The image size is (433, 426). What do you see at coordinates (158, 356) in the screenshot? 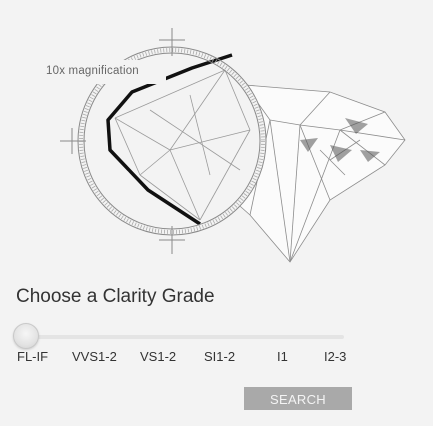
I see `grade-label-vs1-2: VS1-2` at bounding box center [158, 356].